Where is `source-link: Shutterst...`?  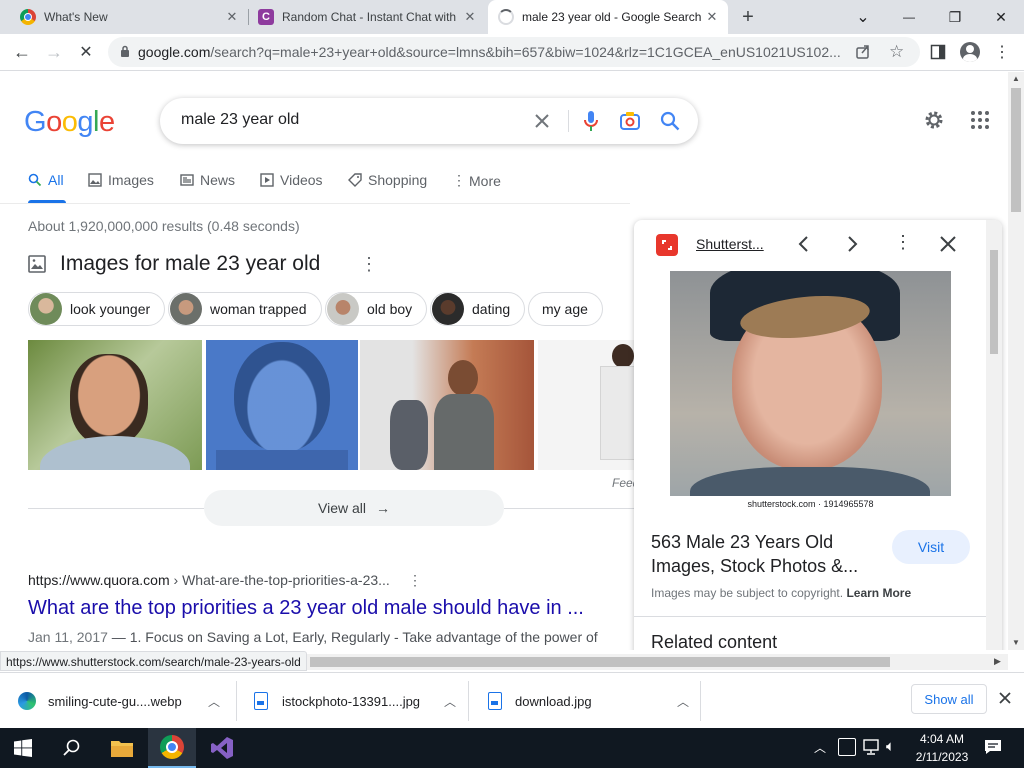 source-link: Shutterst... is located at coordinates (730, 244).